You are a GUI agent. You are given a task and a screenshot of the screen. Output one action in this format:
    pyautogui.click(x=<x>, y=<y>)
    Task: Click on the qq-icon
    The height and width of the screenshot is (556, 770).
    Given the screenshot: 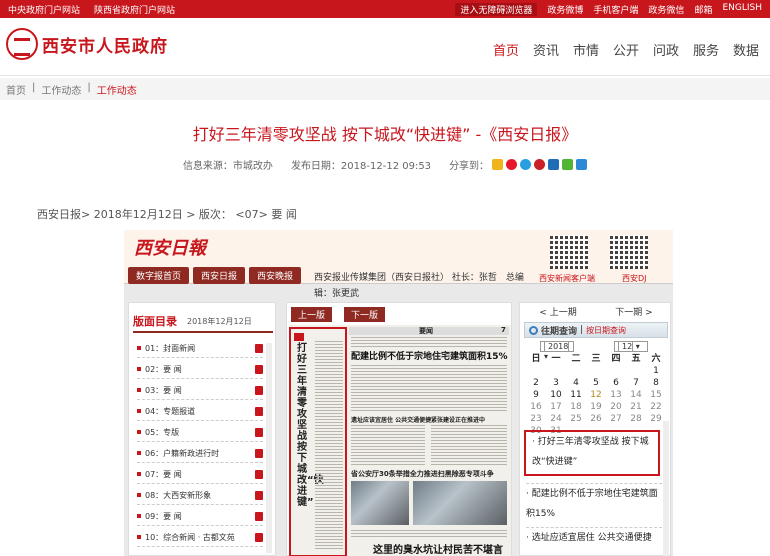 What is the action you would take?
    pyautogui.click(x=526, y=164)
    